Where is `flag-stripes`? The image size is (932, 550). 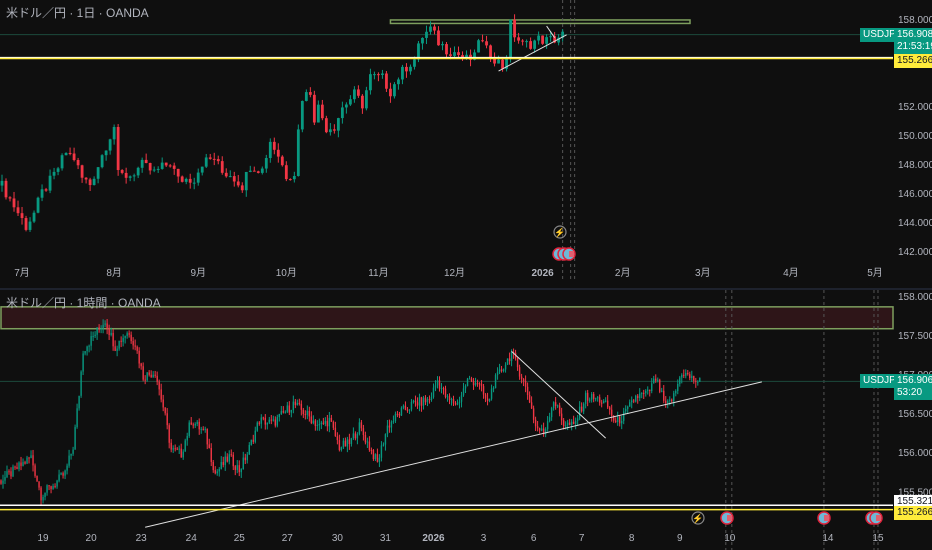
flag-stripes is located at coordinates (729, 518).